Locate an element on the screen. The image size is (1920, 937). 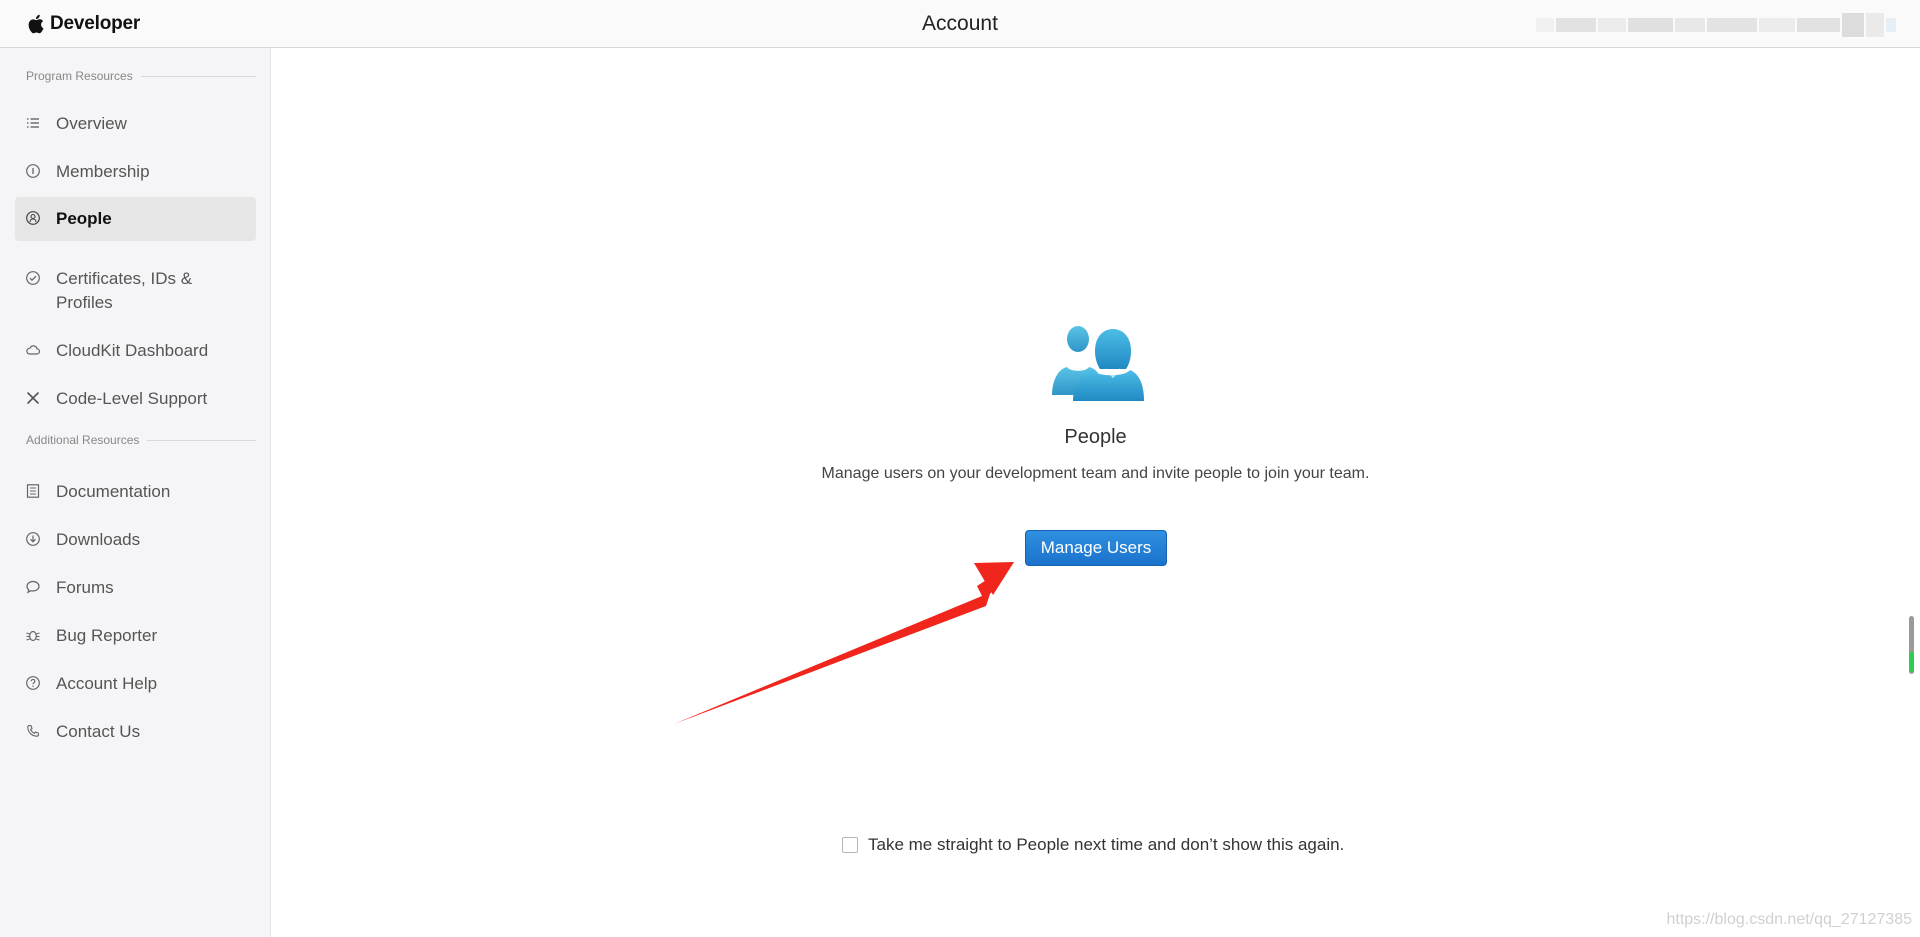
question-circle-icon is located at coordinates (33, 683).